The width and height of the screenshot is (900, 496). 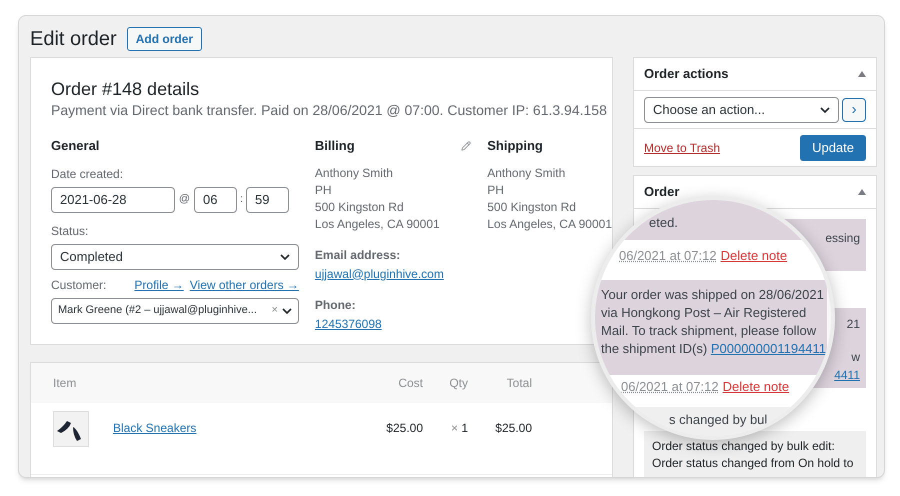 I want to click on field-label: Phone:, so click(x=335, y=305).